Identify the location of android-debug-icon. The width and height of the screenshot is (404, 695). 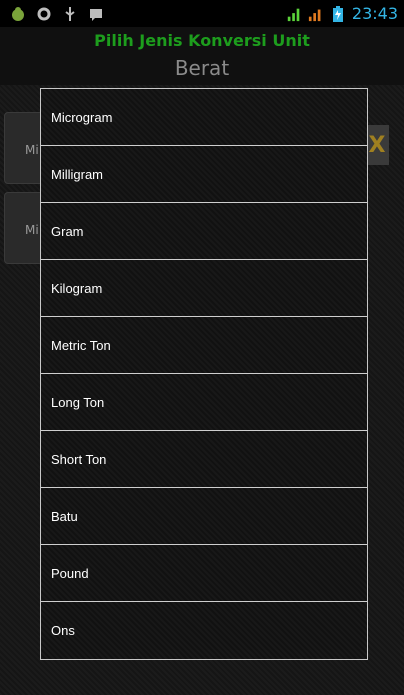
(18, 14).